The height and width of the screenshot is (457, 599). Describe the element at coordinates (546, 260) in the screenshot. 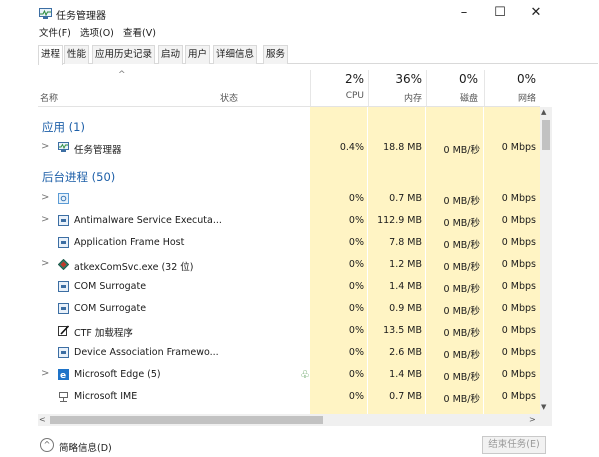

I see `vertical-scrollbar` at that location.